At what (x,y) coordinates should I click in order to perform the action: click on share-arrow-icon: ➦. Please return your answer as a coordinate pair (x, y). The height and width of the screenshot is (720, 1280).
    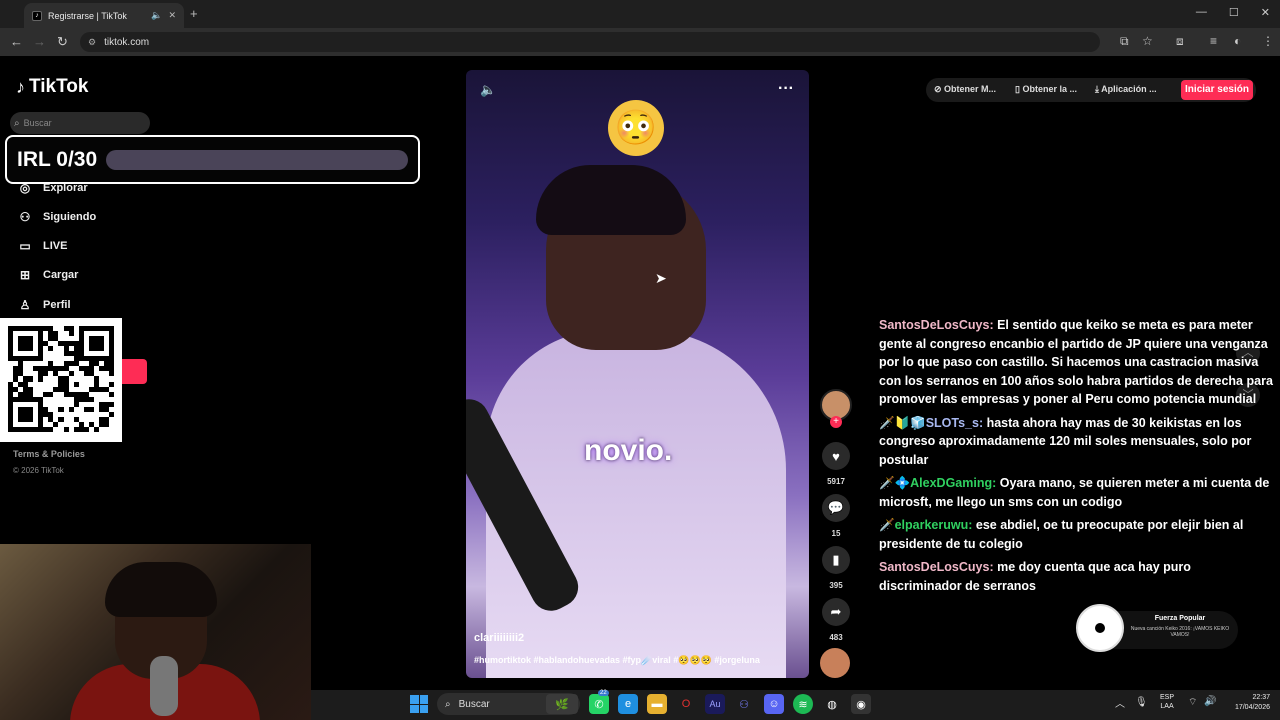
    Looking at the image, I should click on (836, 612).